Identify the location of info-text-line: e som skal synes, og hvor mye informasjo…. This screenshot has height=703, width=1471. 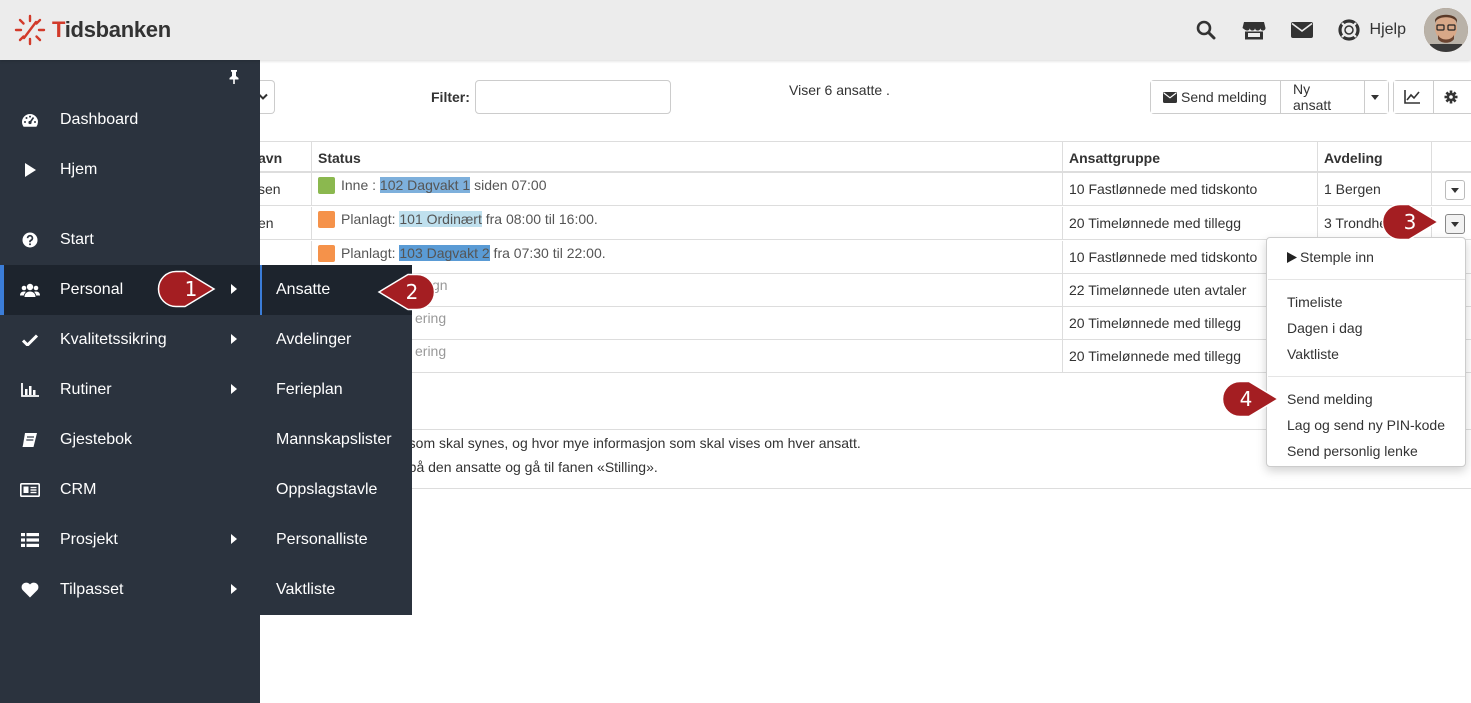
(629, 443).